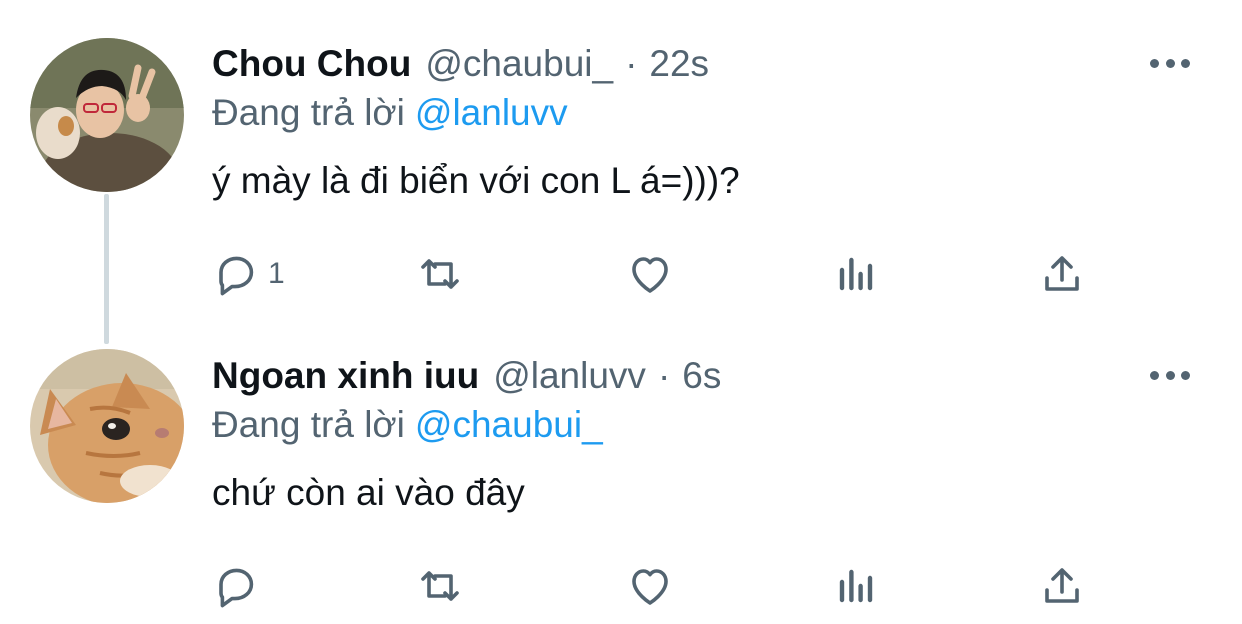  I want to click on reply-mention-link: @lanluvv, so click(491, 112).